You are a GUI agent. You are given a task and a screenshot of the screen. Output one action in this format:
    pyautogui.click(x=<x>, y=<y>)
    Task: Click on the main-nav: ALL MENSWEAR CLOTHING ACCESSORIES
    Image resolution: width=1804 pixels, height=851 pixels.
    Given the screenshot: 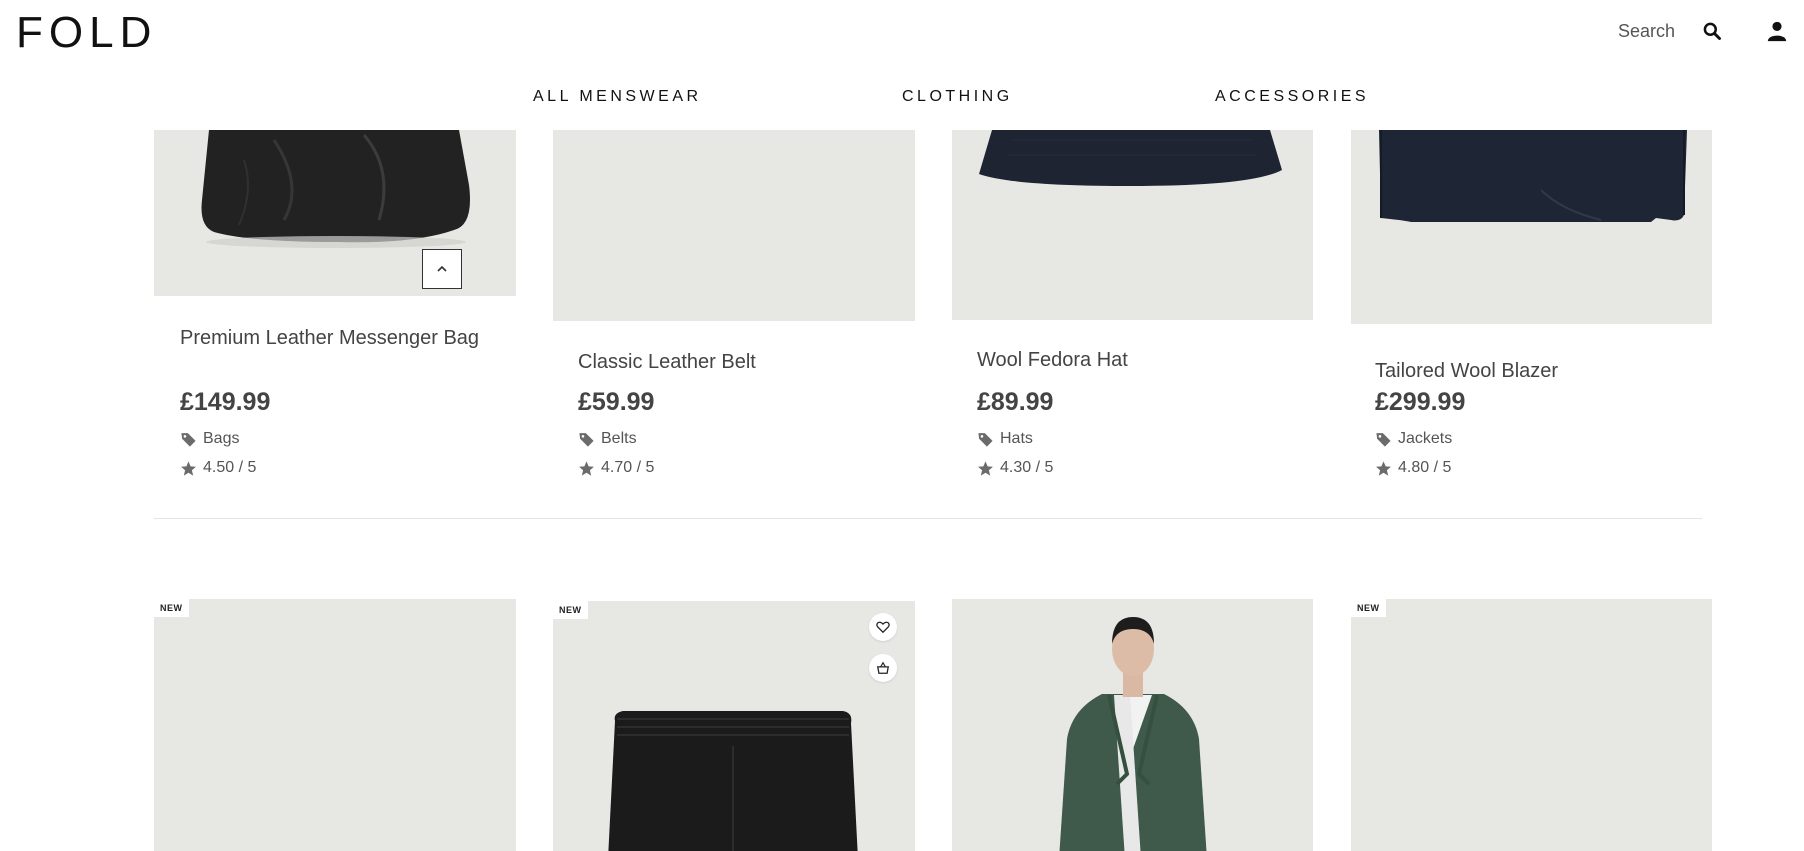 What is the action you would take?
    pyautogui.click(x=902, y=100)
    